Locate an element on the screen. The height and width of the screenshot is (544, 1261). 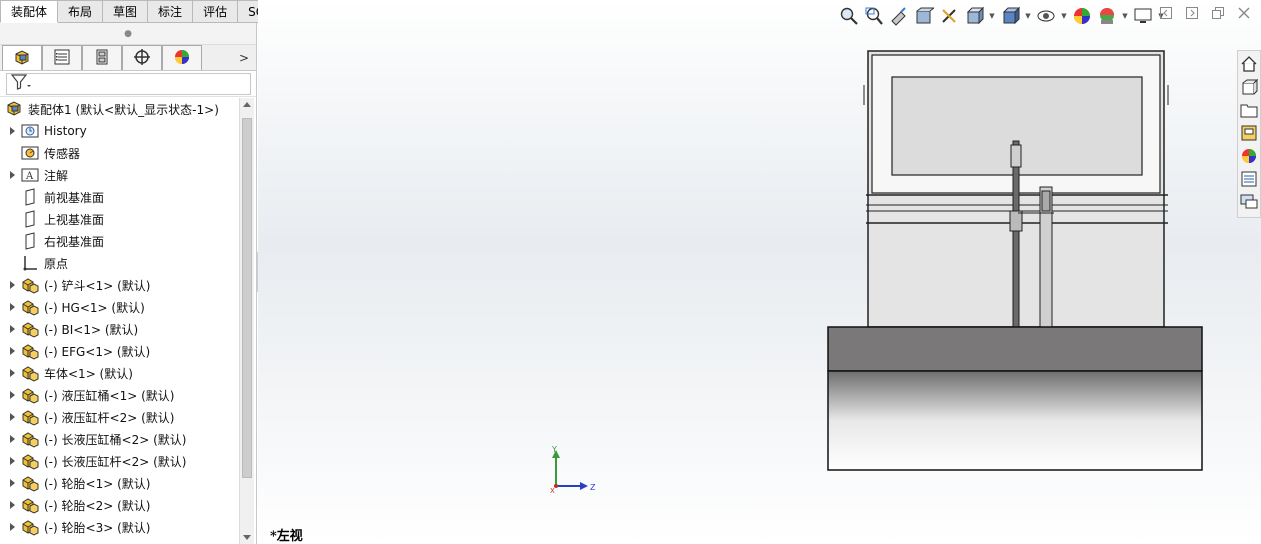
tree-item: 前视基准面 is located at coordinates (120, 197).